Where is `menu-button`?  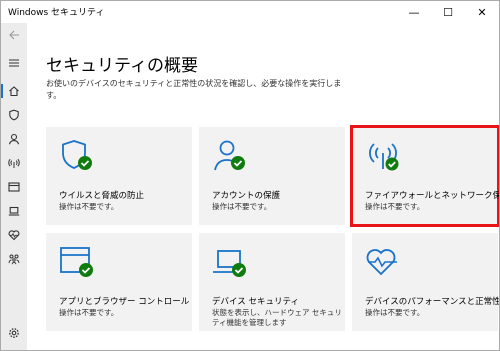 menu-button is located at coordinates (14, 63).